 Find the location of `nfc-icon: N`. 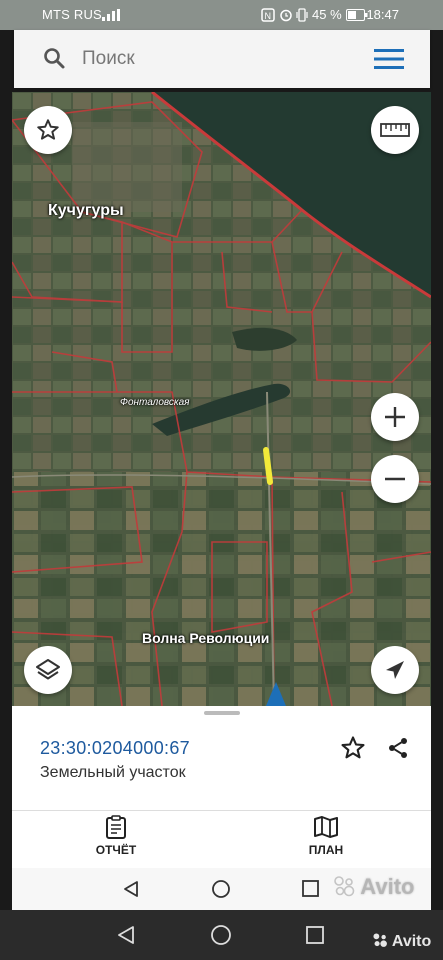

nfc-icon: N is located at coordinates (268, 15).